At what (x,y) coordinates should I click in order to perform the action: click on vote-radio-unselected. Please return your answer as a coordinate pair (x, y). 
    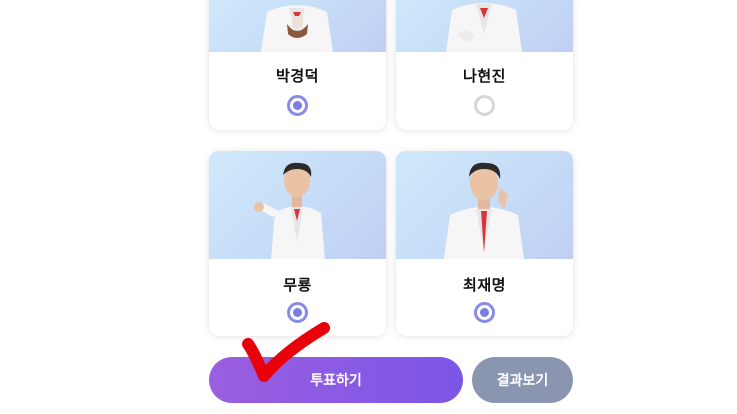
    Looking at the image, I should click on (484, 105).